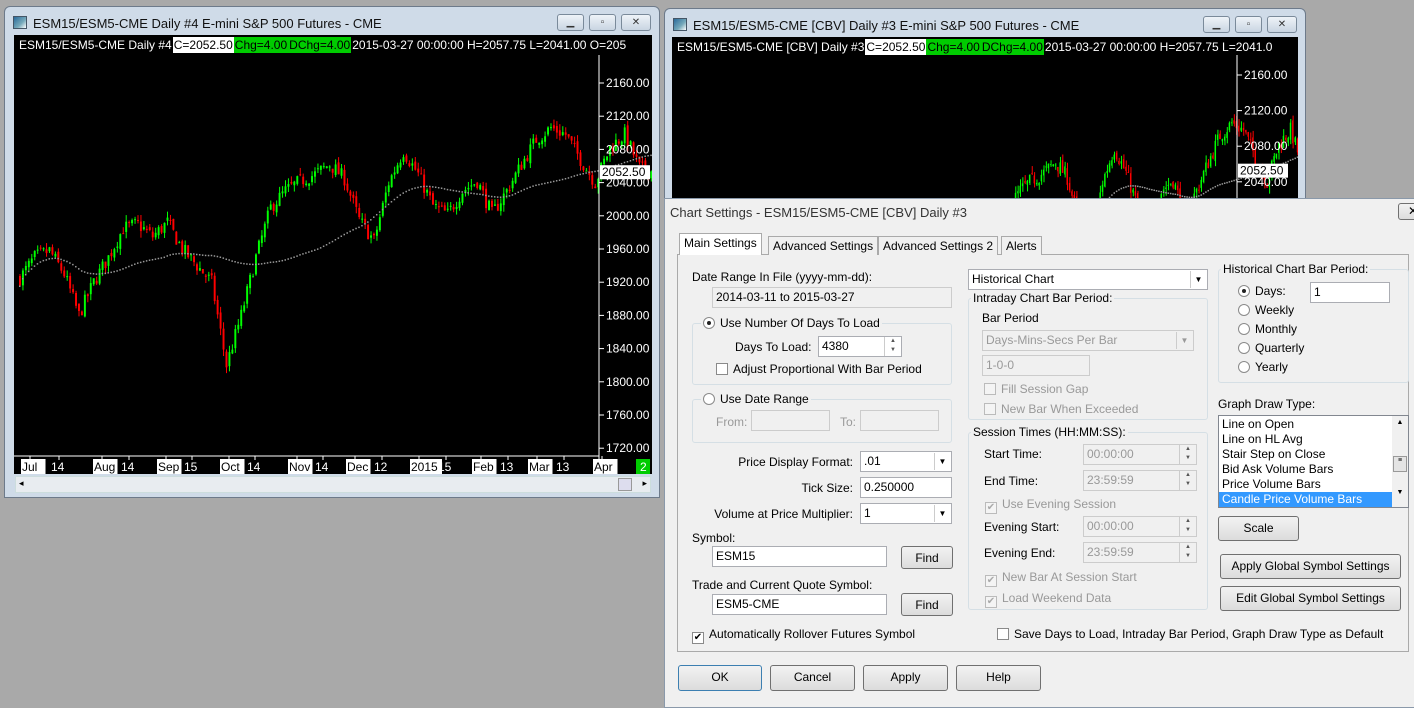  I want to click on from-input, so click(790, 420).